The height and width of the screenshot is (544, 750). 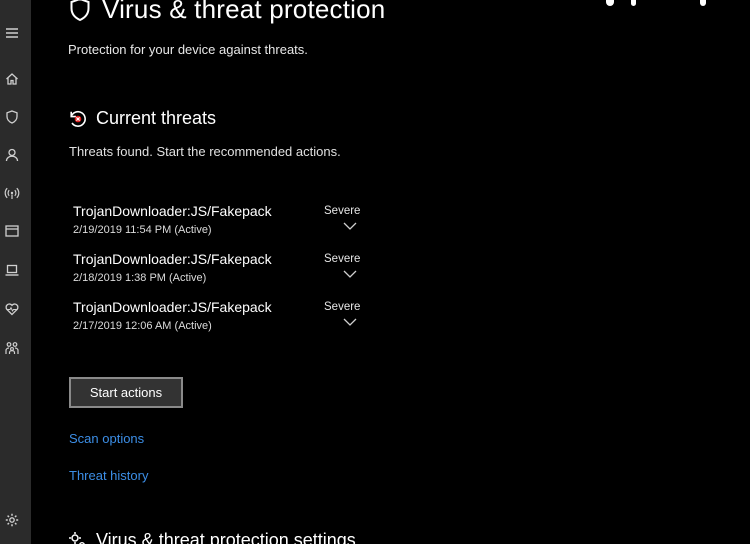 I want to click on family-icon, so click(x=12, y=348).